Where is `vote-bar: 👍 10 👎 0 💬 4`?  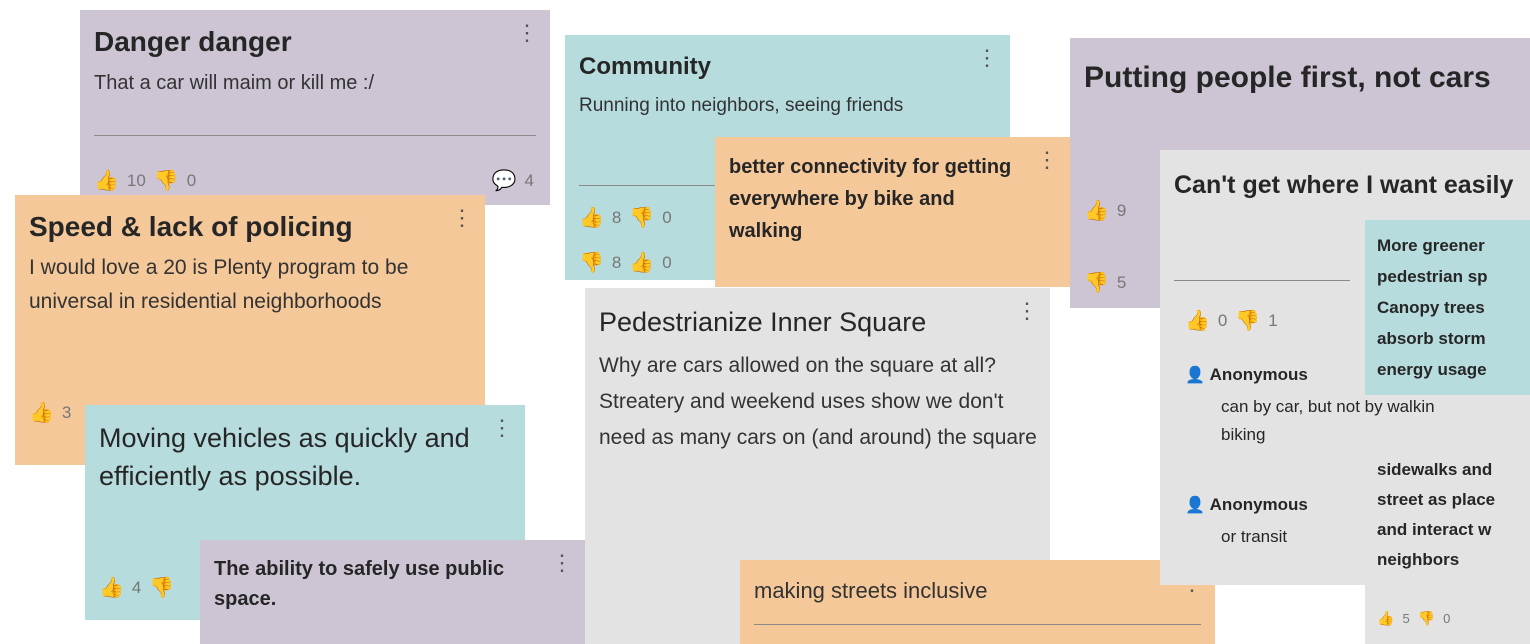 vote-bar: 👍 10 👎 0 💬 4 is located at coordinates (314, 180).